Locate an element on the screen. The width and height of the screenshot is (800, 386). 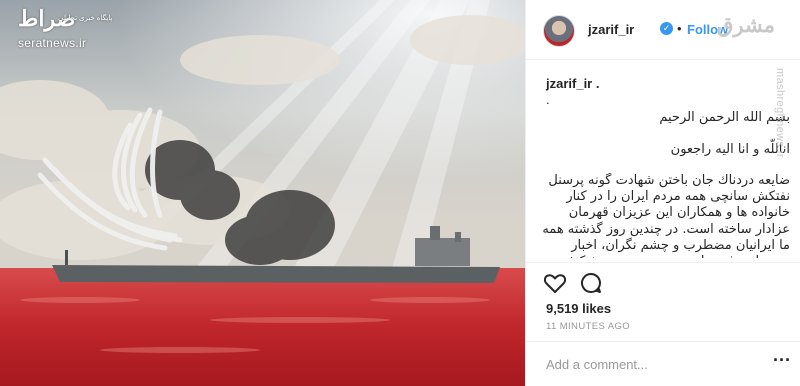
mashregh-side-watermark: mashreghnews.ir is located at coordinates (781, 160).